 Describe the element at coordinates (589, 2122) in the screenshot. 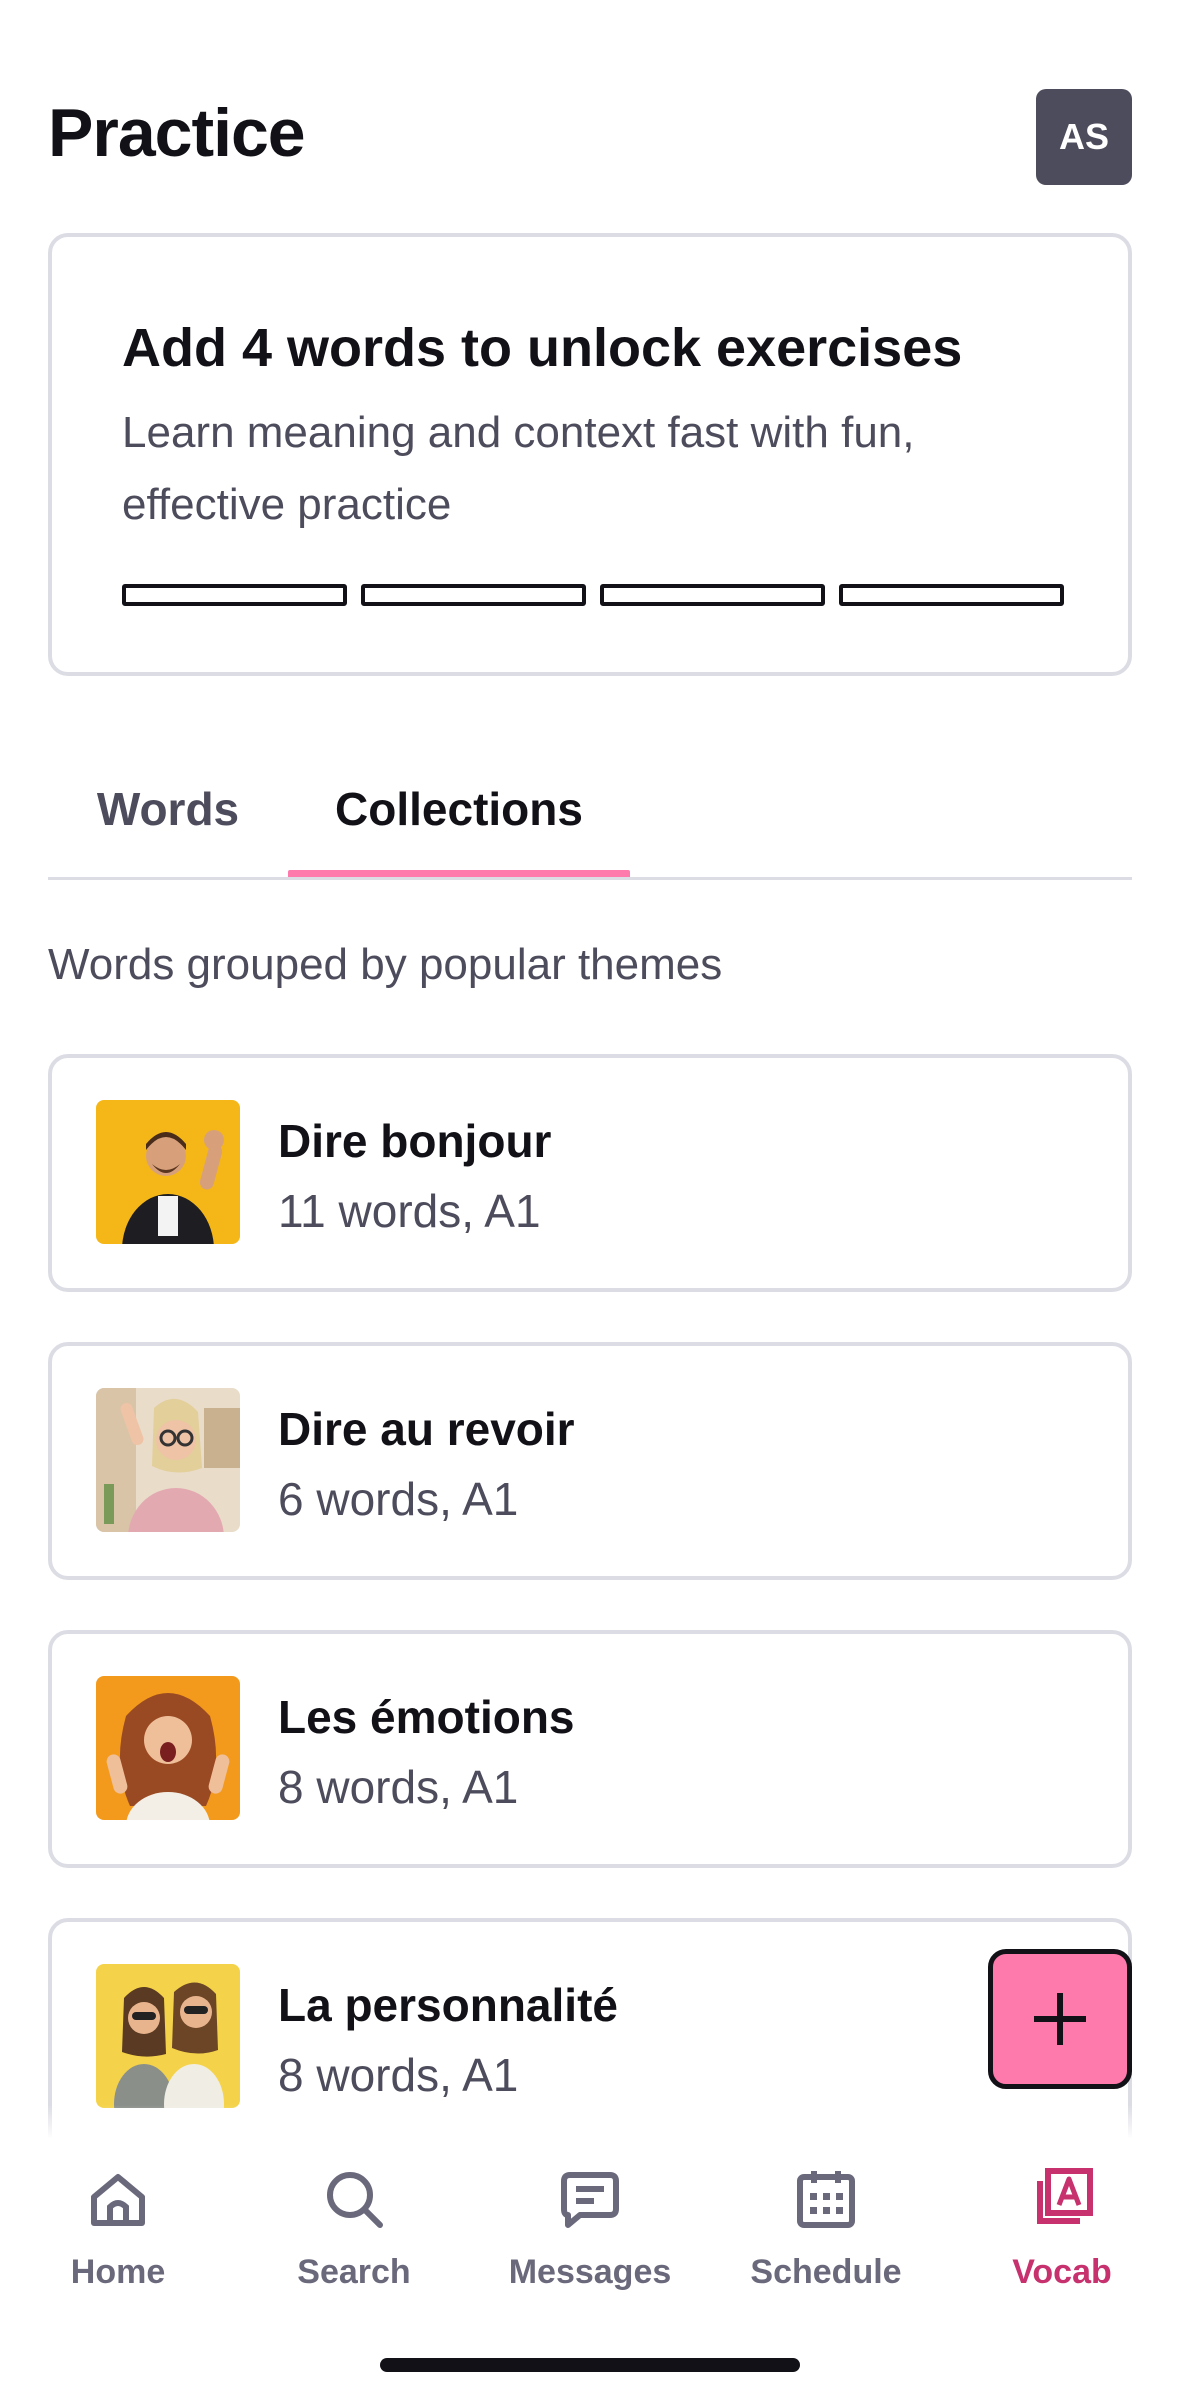

I see `bottom-fade` at that location.